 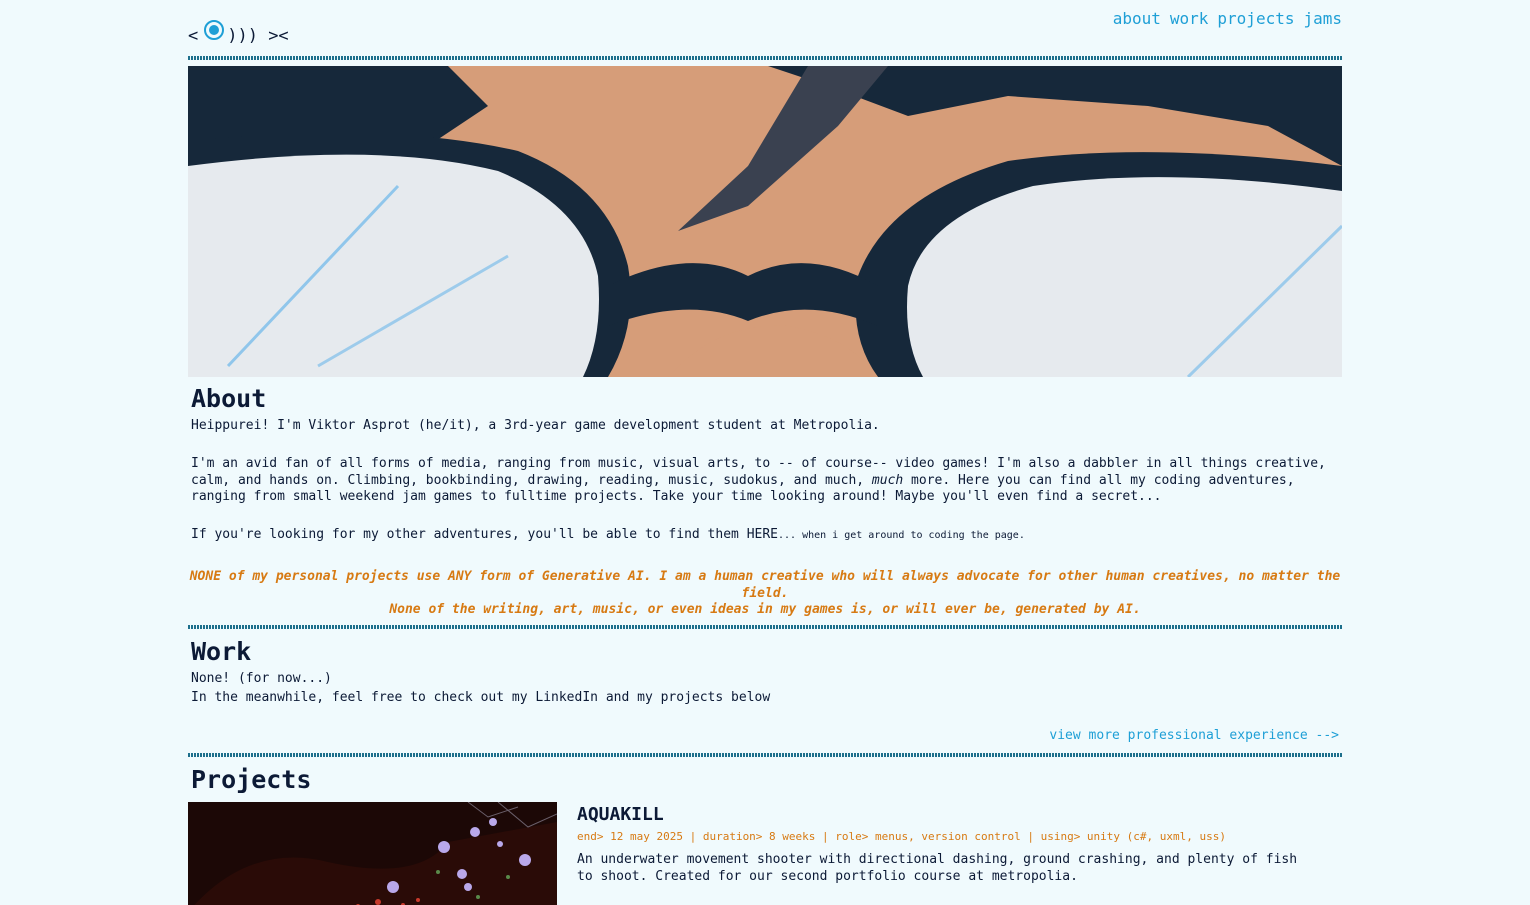 I want to click on project-title: AQUAKILL, so click(x=620, y=814).